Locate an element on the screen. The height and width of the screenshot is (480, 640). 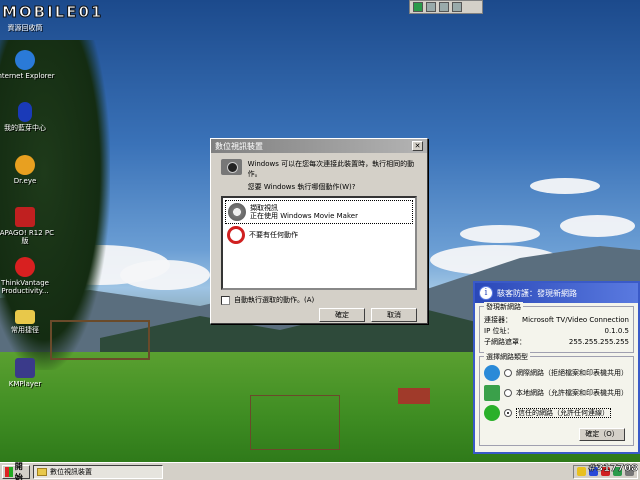
camcorder-icon is located at coordinates (231, 167).